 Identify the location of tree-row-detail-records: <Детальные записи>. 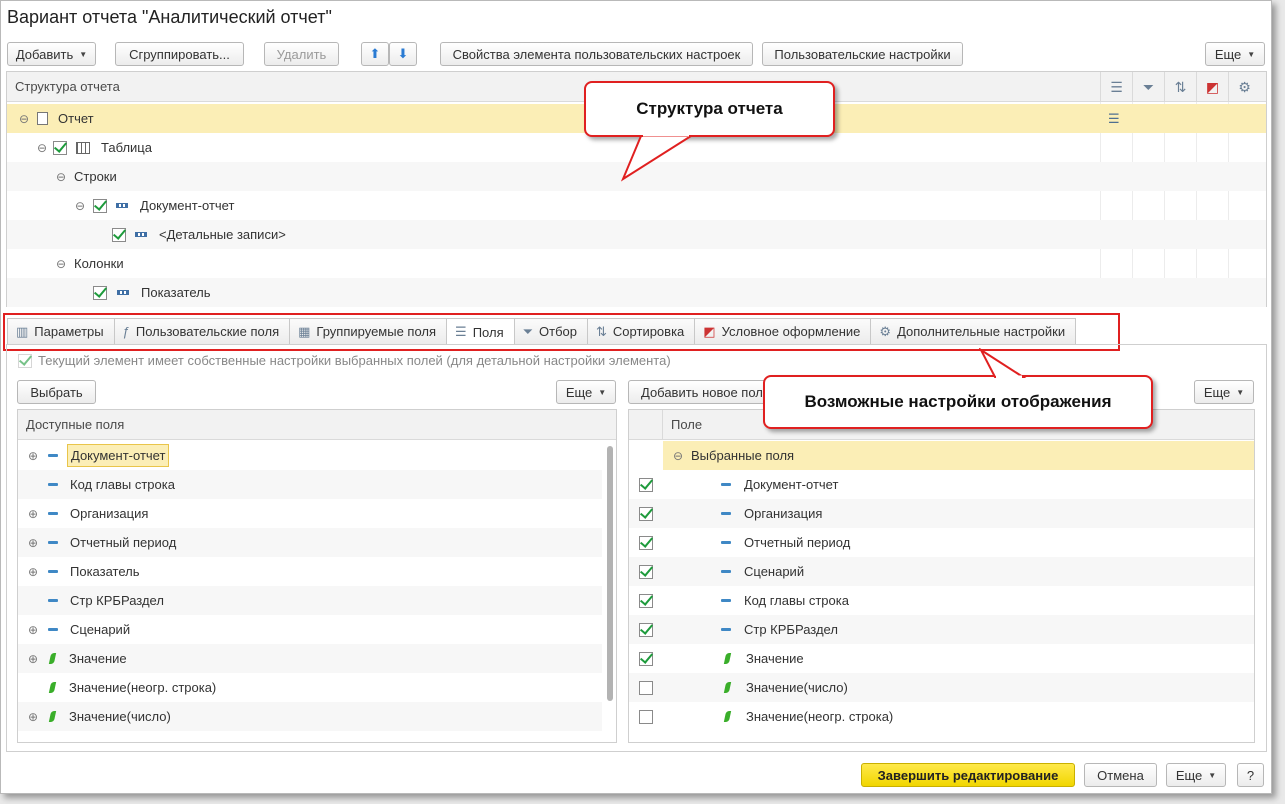
(636, 234).